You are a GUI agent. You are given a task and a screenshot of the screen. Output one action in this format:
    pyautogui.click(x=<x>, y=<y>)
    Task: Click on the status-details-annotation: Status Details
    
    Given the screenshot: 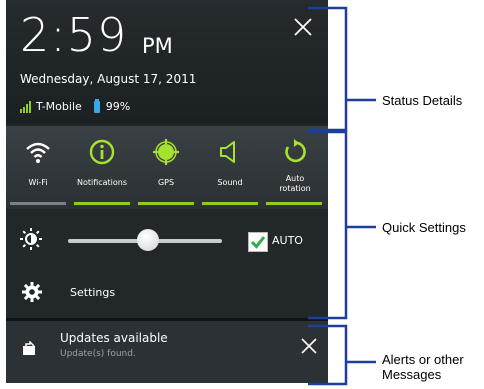 What is the action you would take?
    pyautogui.click(x=422, y=100)
    